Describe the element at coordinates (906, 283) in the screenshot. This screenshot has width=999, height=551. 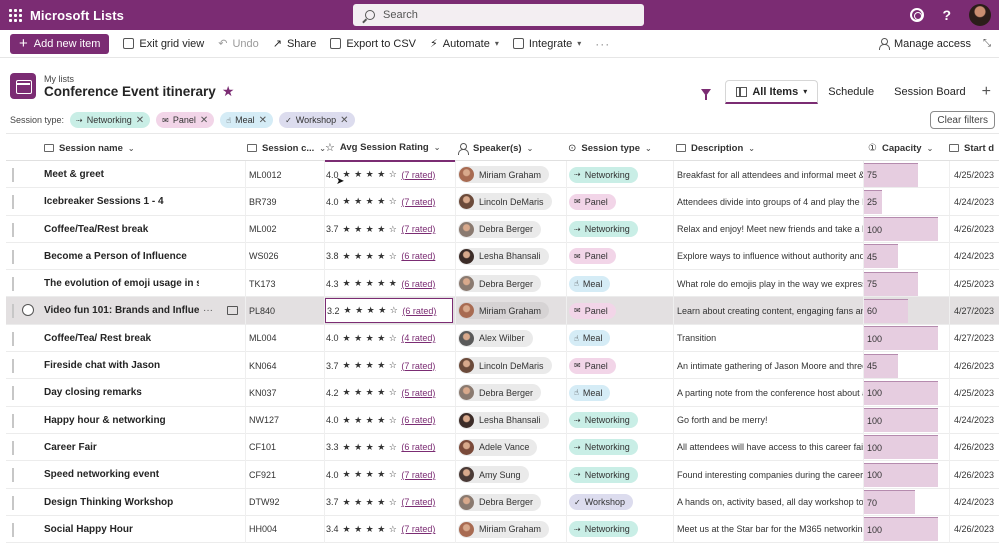
I see `capacity-cell: 75` at that location.